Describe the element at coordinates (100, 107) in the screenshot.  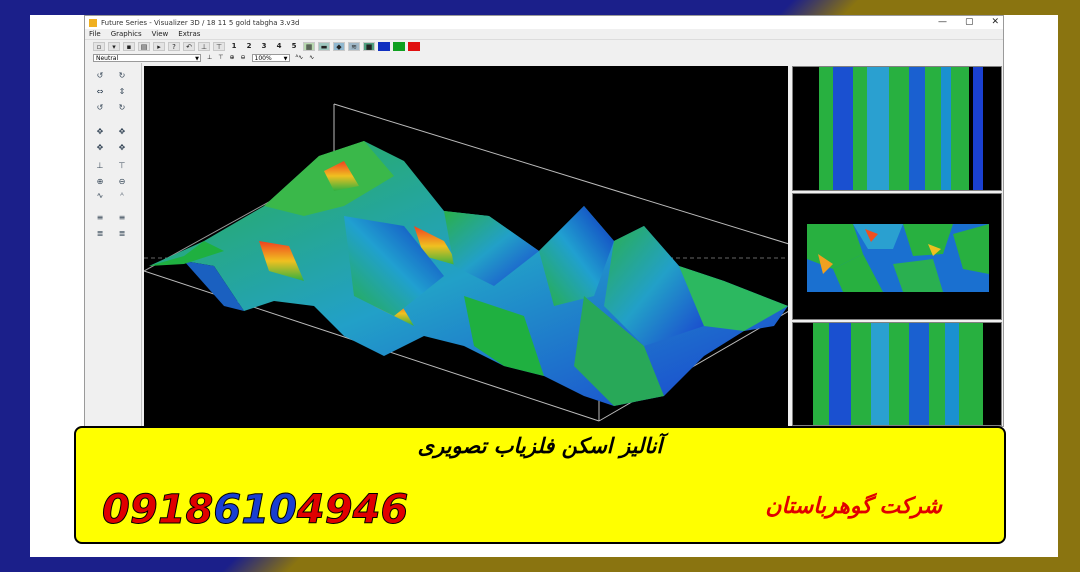
I see `tilt-up-icon: ↺` at that location.